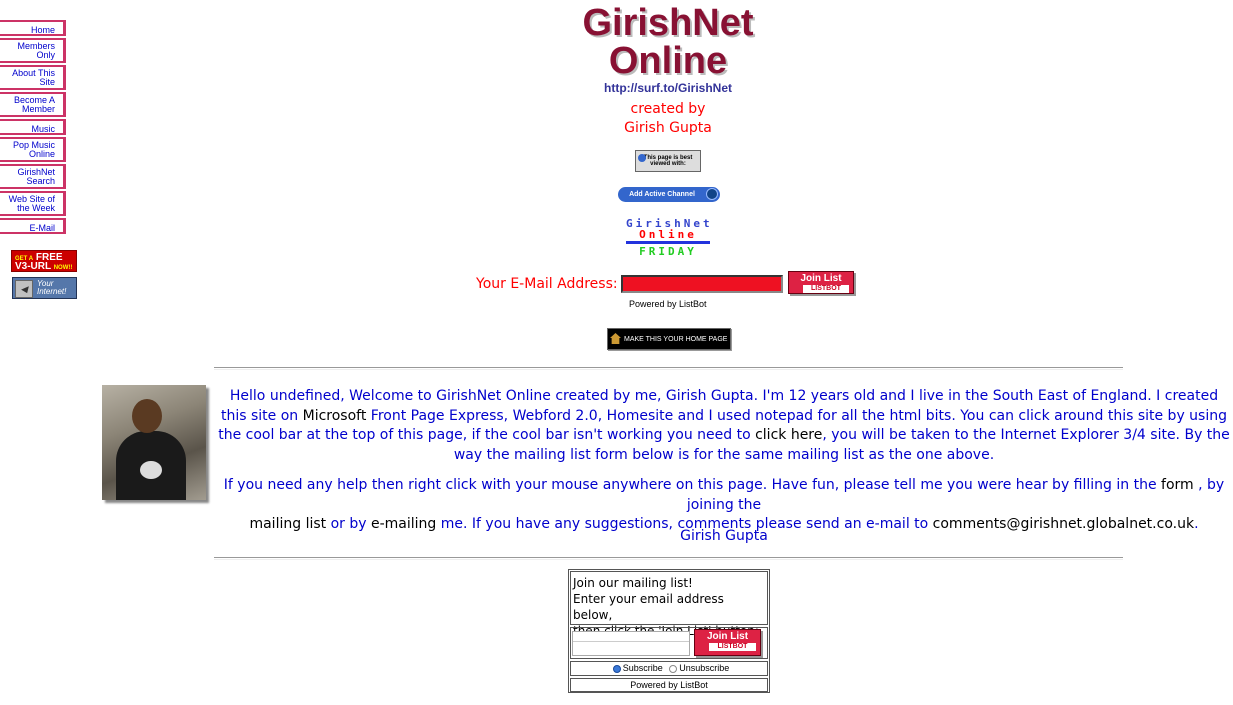 The image size is (1233, 705). I want to click on badge-free-now: NOW!!, so click(63, 268).